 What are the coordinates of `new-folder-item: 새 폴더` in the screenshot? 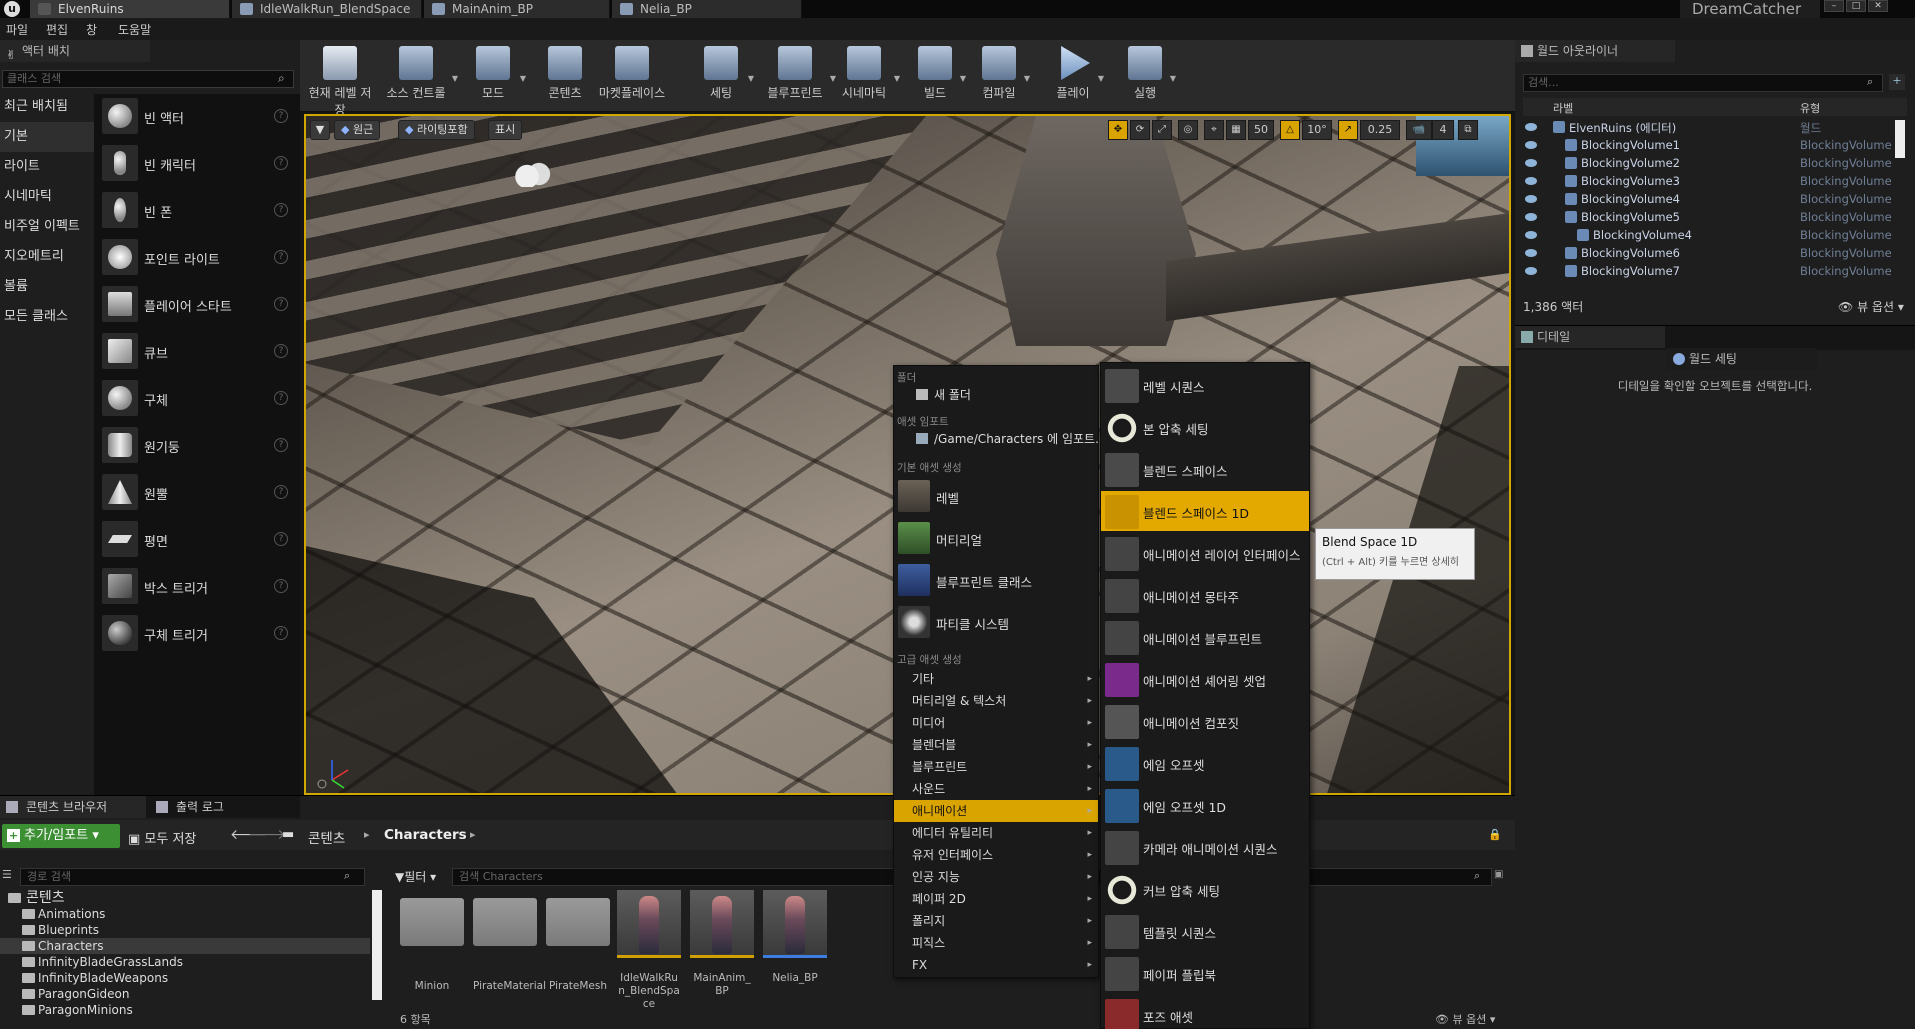 It's located at (996, 395).